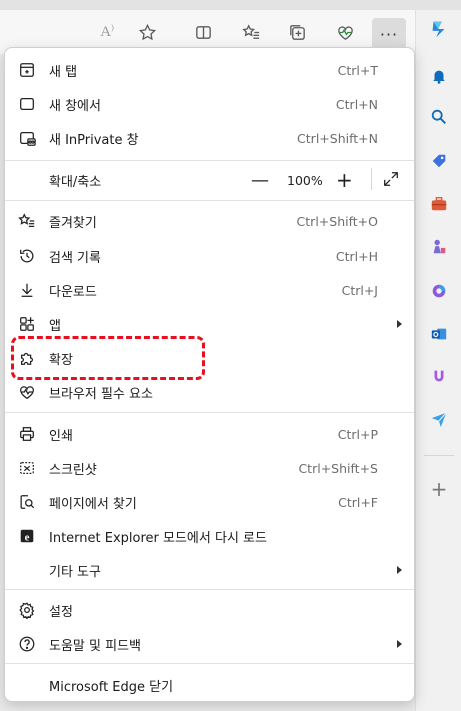  Describe the element at coordinates (27, 290) in the screenshot. I see `download-icon` at that location.